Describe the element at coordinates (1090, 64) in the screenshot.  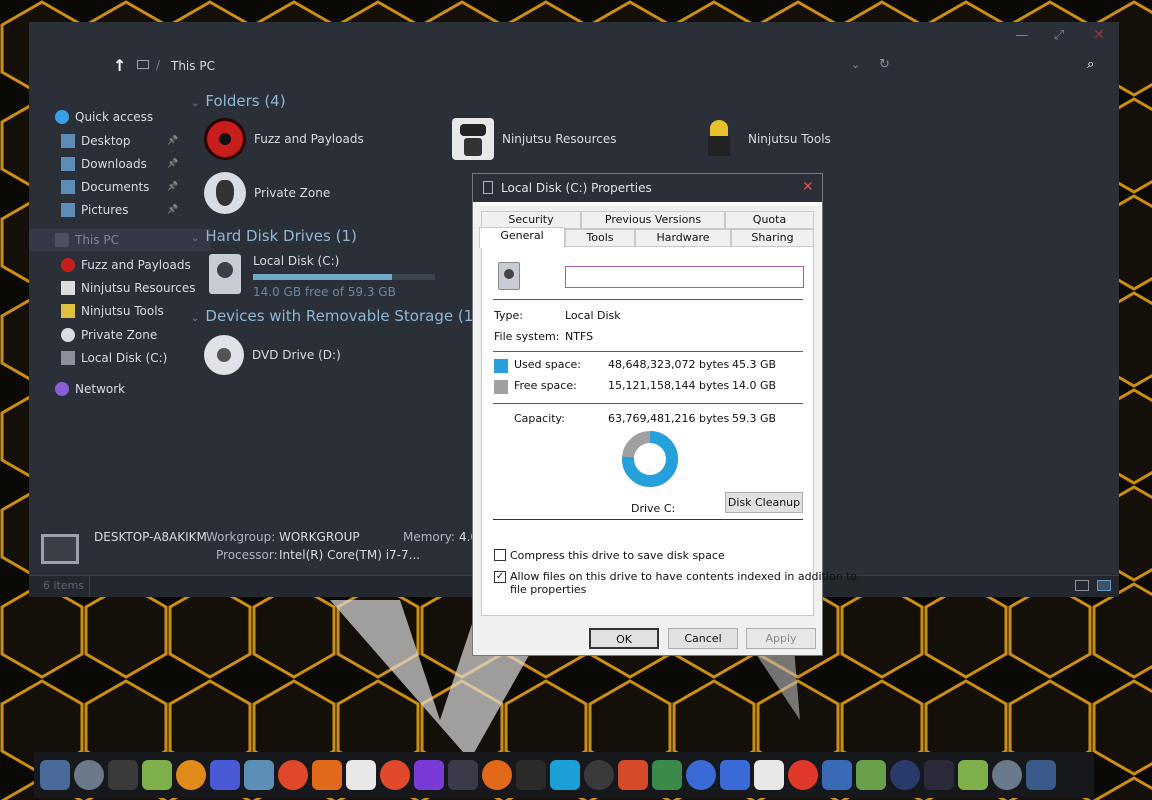
I see `search-icon: ⌕` at that location.